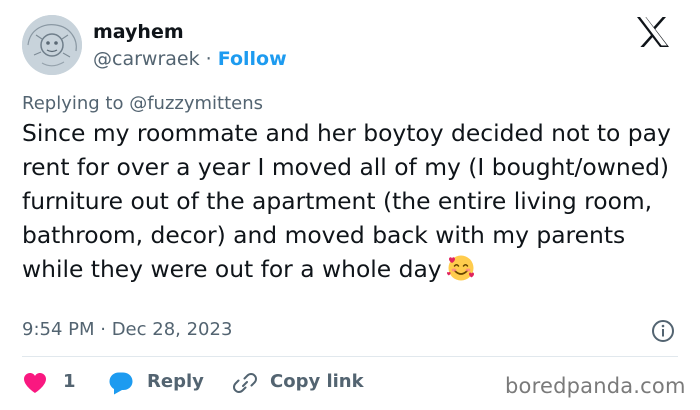 The width and height of the screenshot is (700, 410). I want to click on handle-line: @carwraek · Follow, so click(190, 59).